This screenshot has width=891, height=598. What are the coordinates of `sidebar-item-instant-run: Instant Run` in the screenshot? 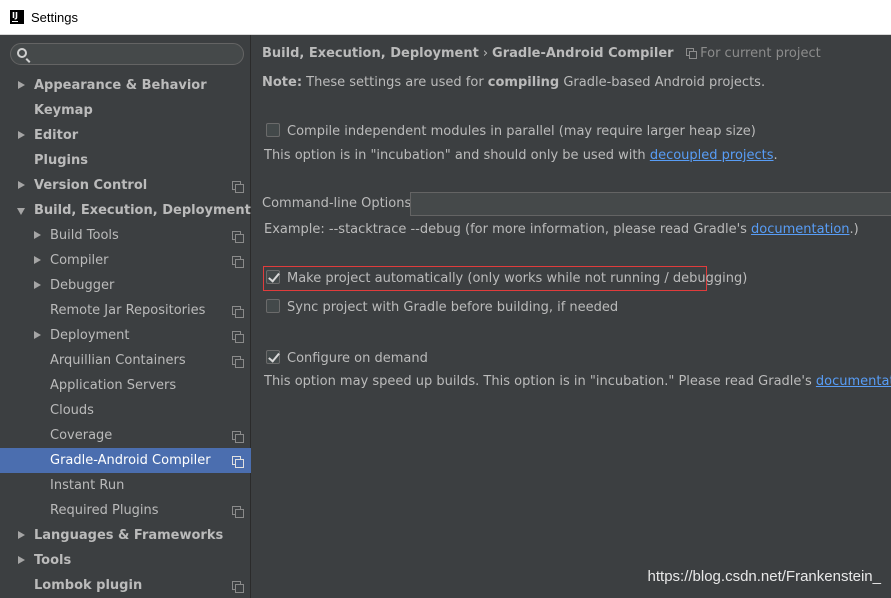 It's located at (125, 485).